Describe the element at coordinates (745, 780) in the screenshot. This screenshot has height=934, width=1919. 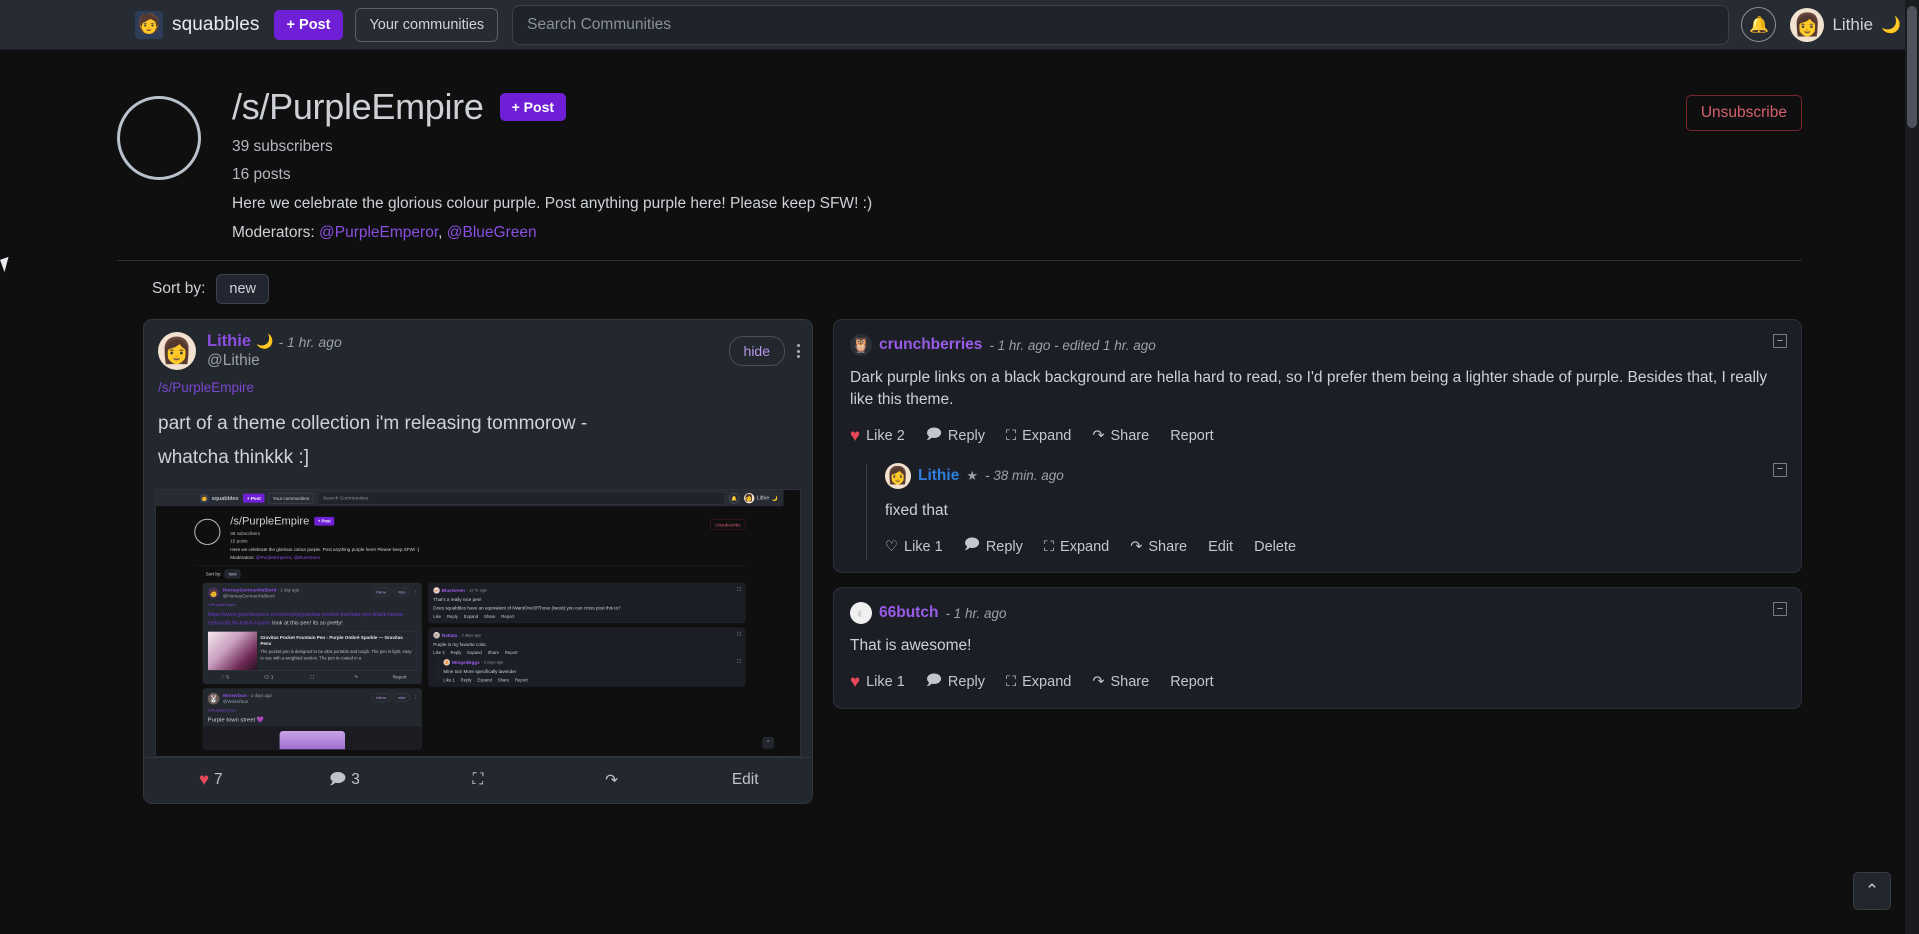
I see `post-edit-button: Edit` at that location.